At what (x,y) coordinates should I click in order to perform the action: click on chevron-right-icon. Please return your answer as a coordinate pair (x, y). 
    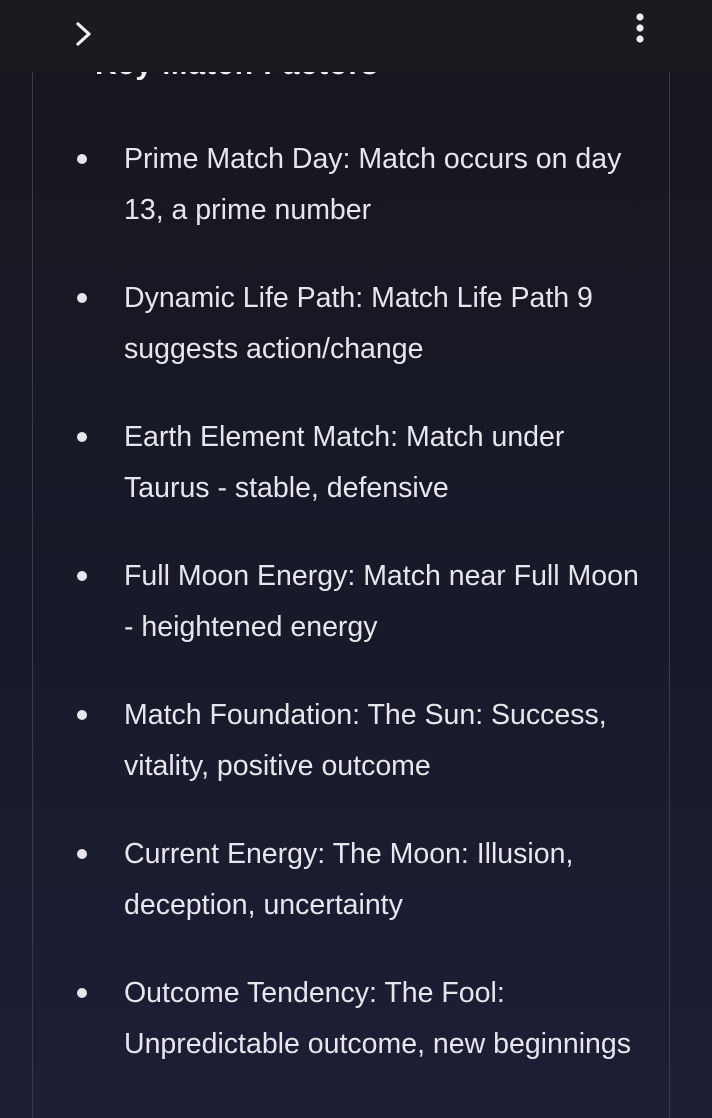
    Looking at the image, I should click on (83, 34).